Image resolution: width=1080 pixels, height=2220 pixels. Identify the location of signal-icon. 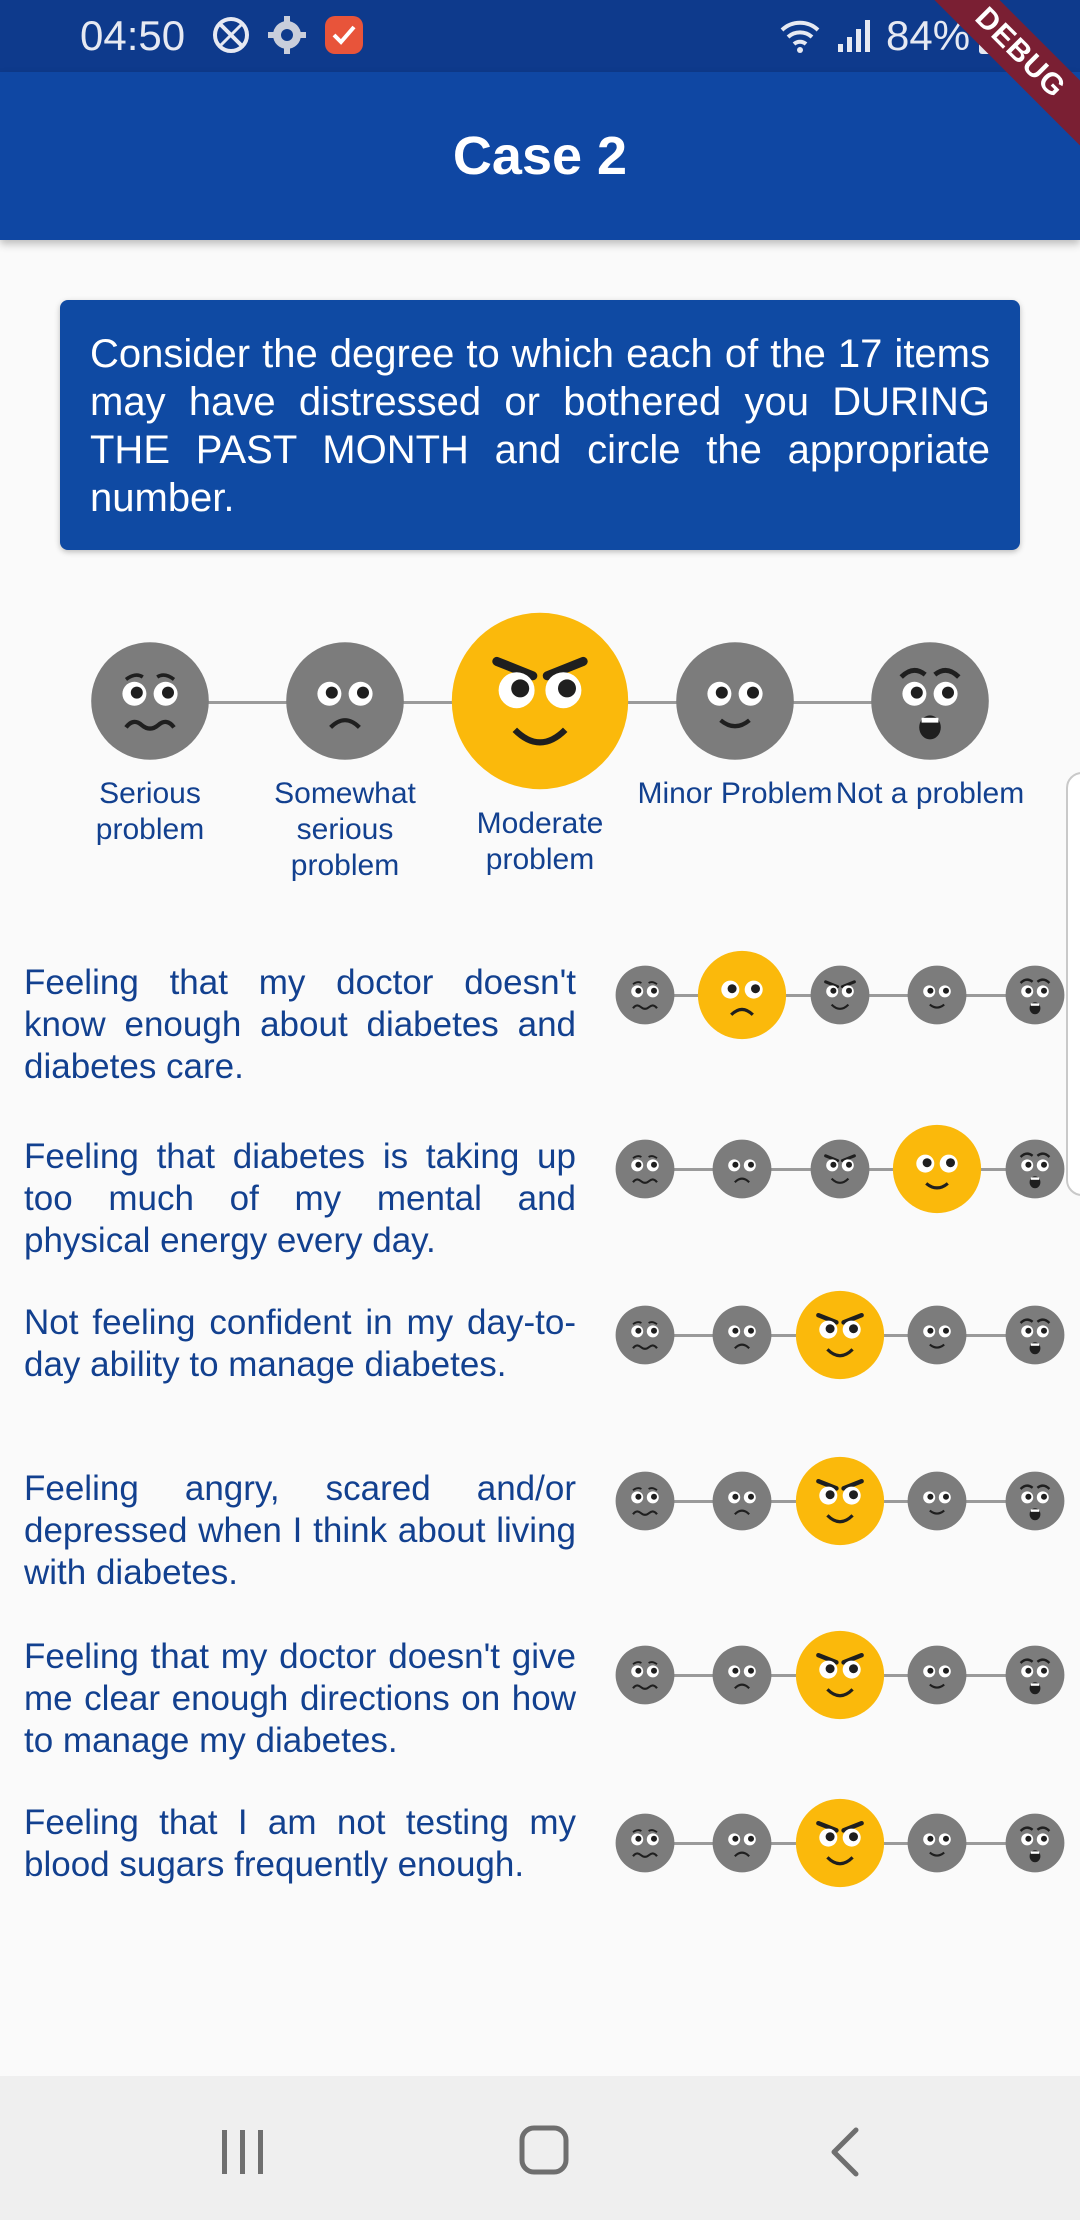
(857, 35).